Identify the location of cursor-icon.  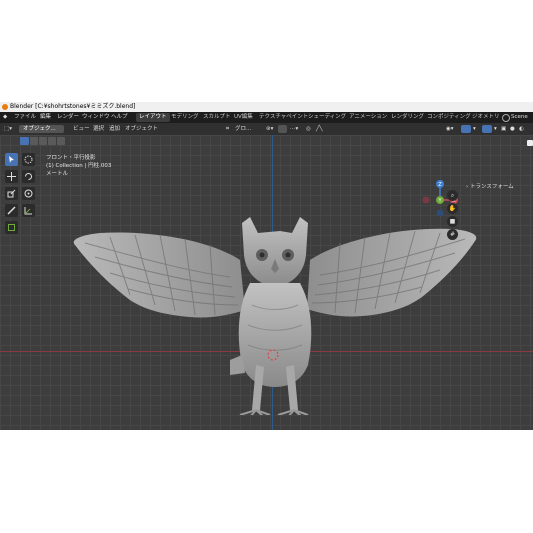
(28, 159).